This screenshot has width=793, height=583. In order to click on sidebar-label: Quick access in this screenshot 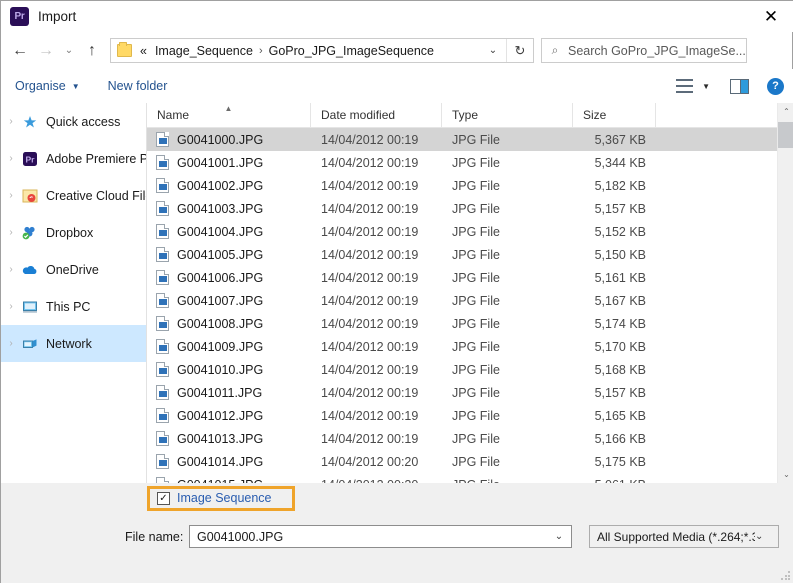, I will do `click(83, 121)`.